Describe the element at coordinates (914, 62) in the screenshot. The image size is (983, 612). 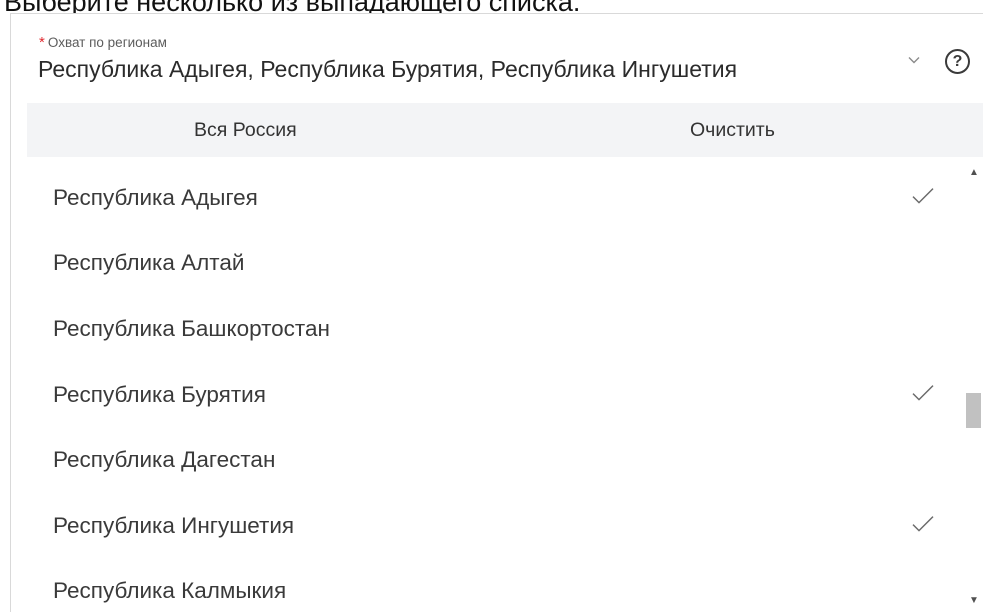
I see `chevron-down-icon` at that location.